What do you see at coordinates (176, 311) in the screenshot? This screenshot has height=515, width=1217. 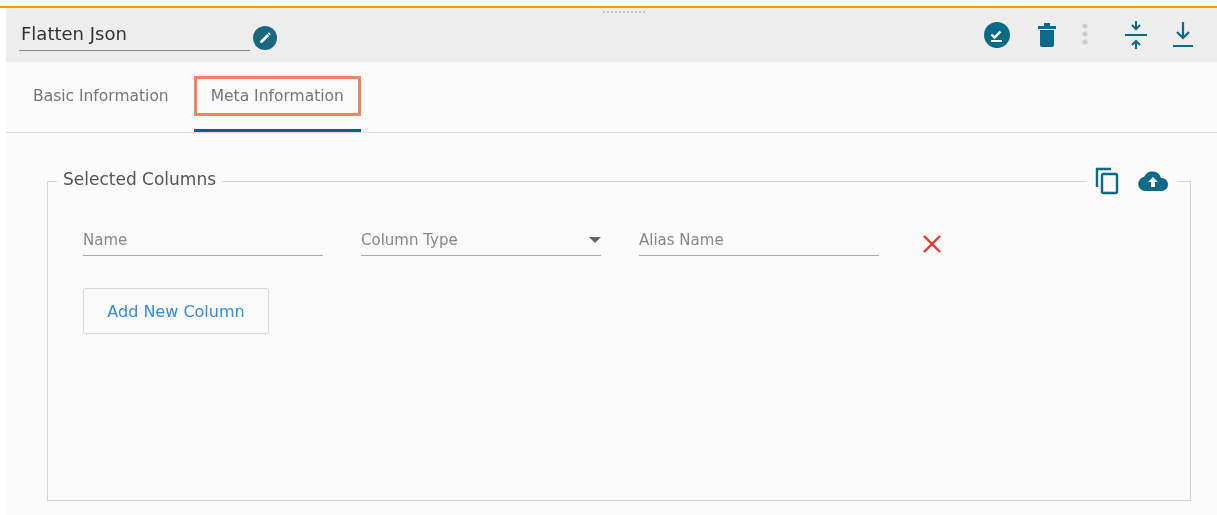 I see `add-new-column-button: Add New Column` at bounding box center [176, 311].